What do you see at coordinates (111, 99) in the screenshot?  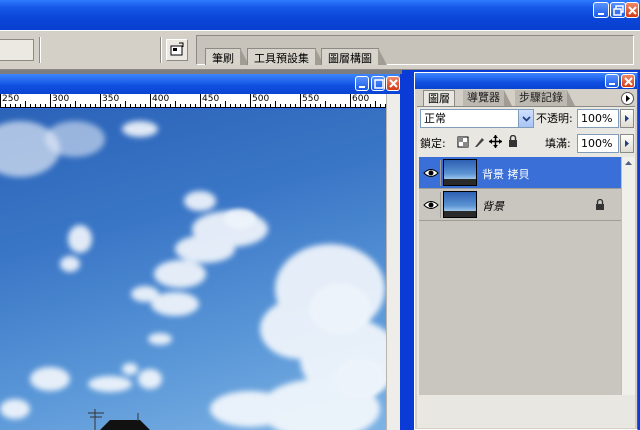 I see `ruler-label: 350` at bounding box center [111, 99].